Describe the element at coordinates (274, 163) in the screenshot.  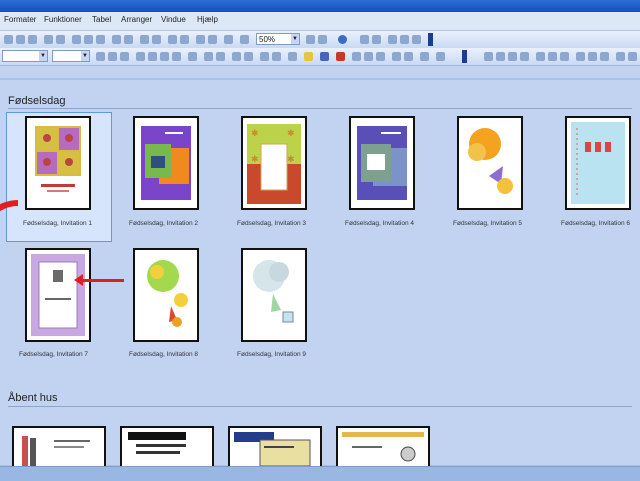
I see `template-thumbnail-3: ✱ ✱ ✱ ✱` at that location.